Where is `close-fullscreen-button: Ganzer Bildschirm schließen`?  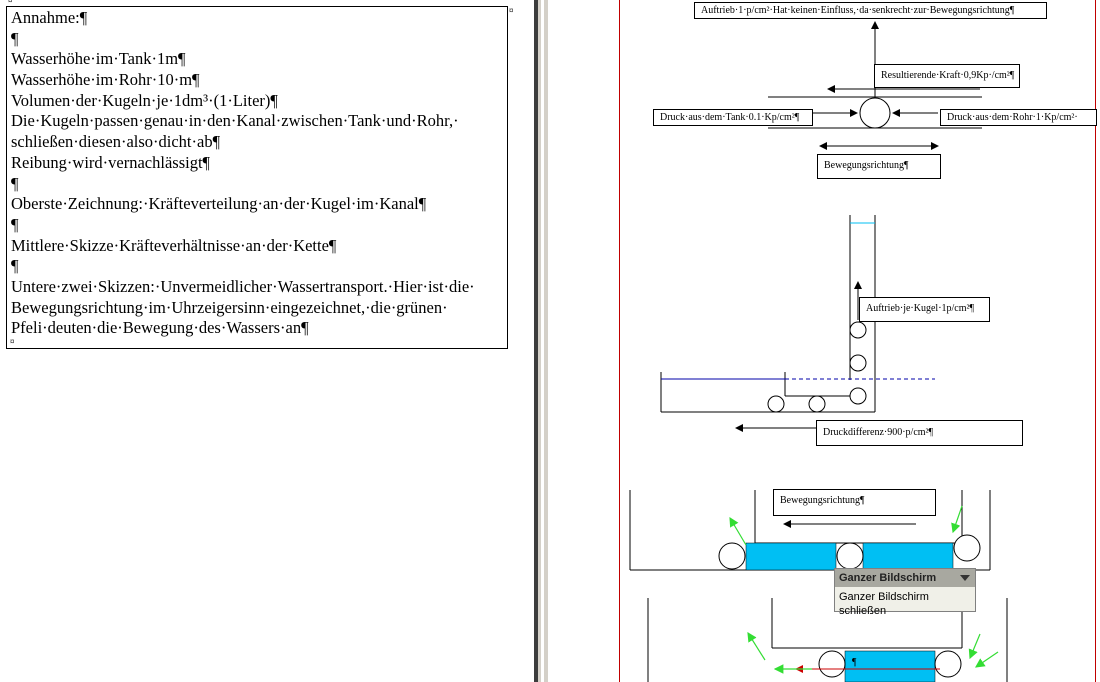 close-fullscreen-button: Ganzer Bildschirm schließen is located at coordinates (905, 604).